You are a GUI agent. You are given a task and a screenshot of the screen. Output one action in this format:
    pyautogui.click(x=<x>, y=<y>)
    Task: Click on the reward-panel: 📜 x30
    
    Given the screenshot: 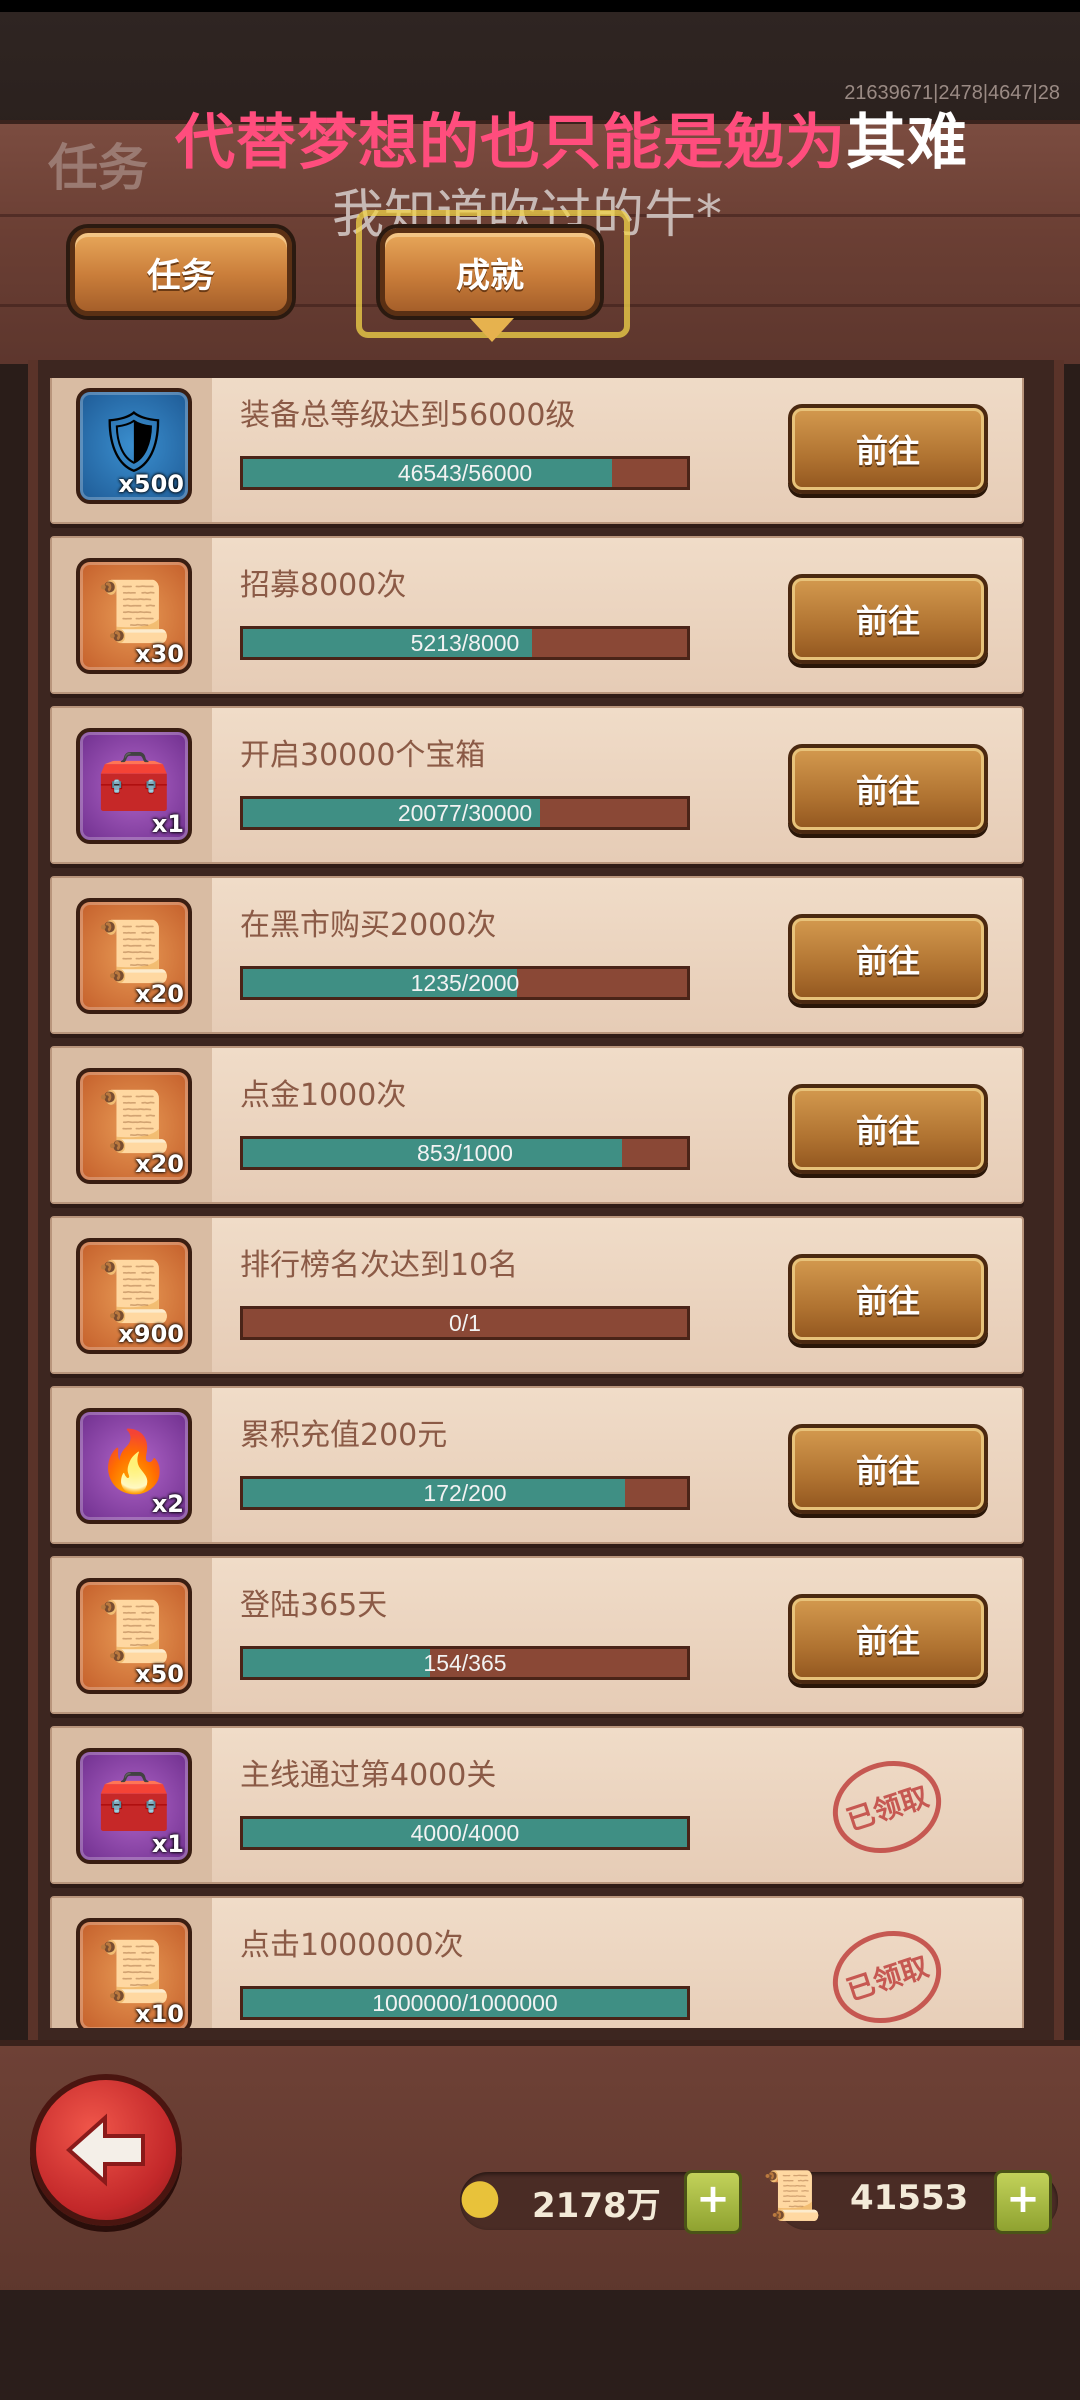 What is the action you would take?
    pyautogui.click(x=132, y=615)
    